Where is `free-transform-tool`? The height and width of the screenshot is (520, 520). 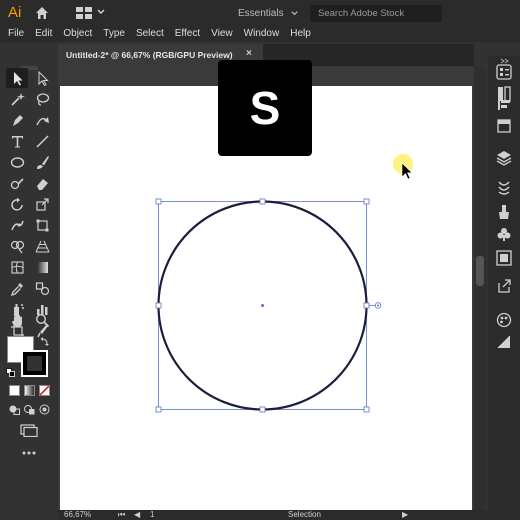 free-transform-tool is located at coordinates (42, 225).